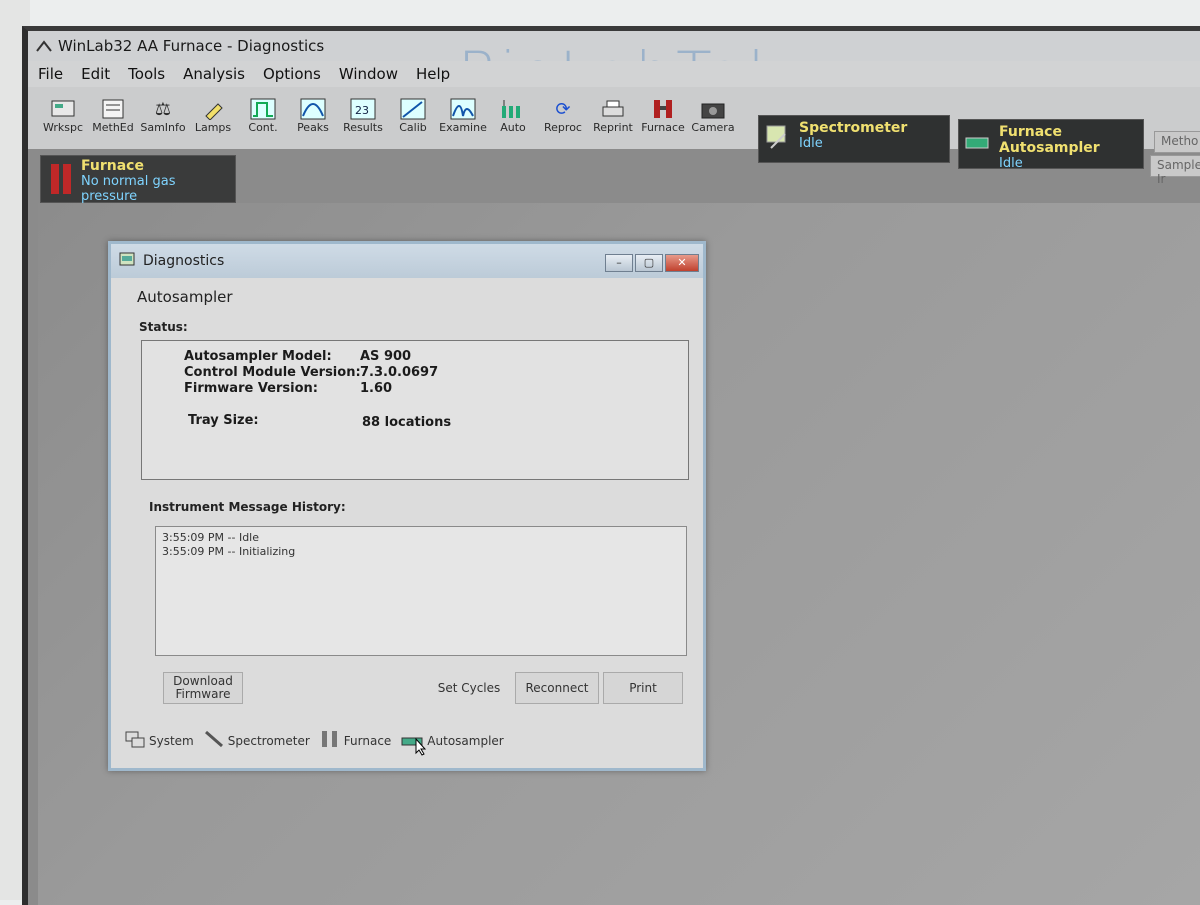  Describe the element at coordinates (469, 688) in the screenshot. I see `set-cycles-button: Set Cycles` at that location.